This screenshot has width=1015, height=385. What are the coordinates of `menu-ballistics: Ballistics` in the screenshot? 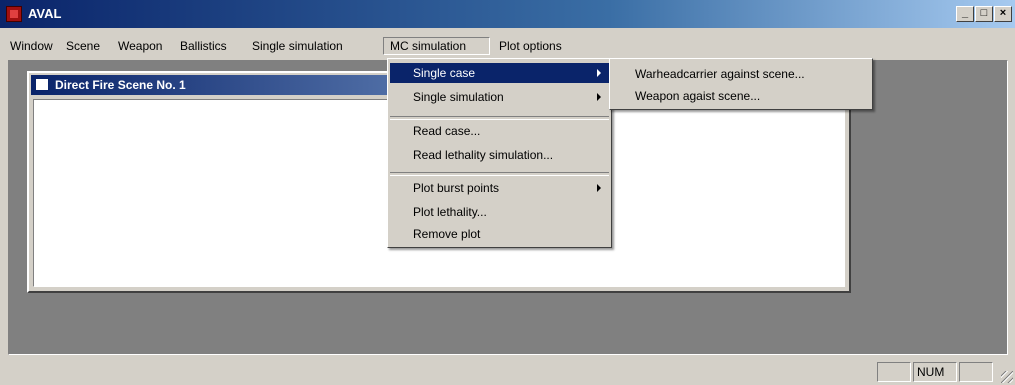 It's located at (203, 46).